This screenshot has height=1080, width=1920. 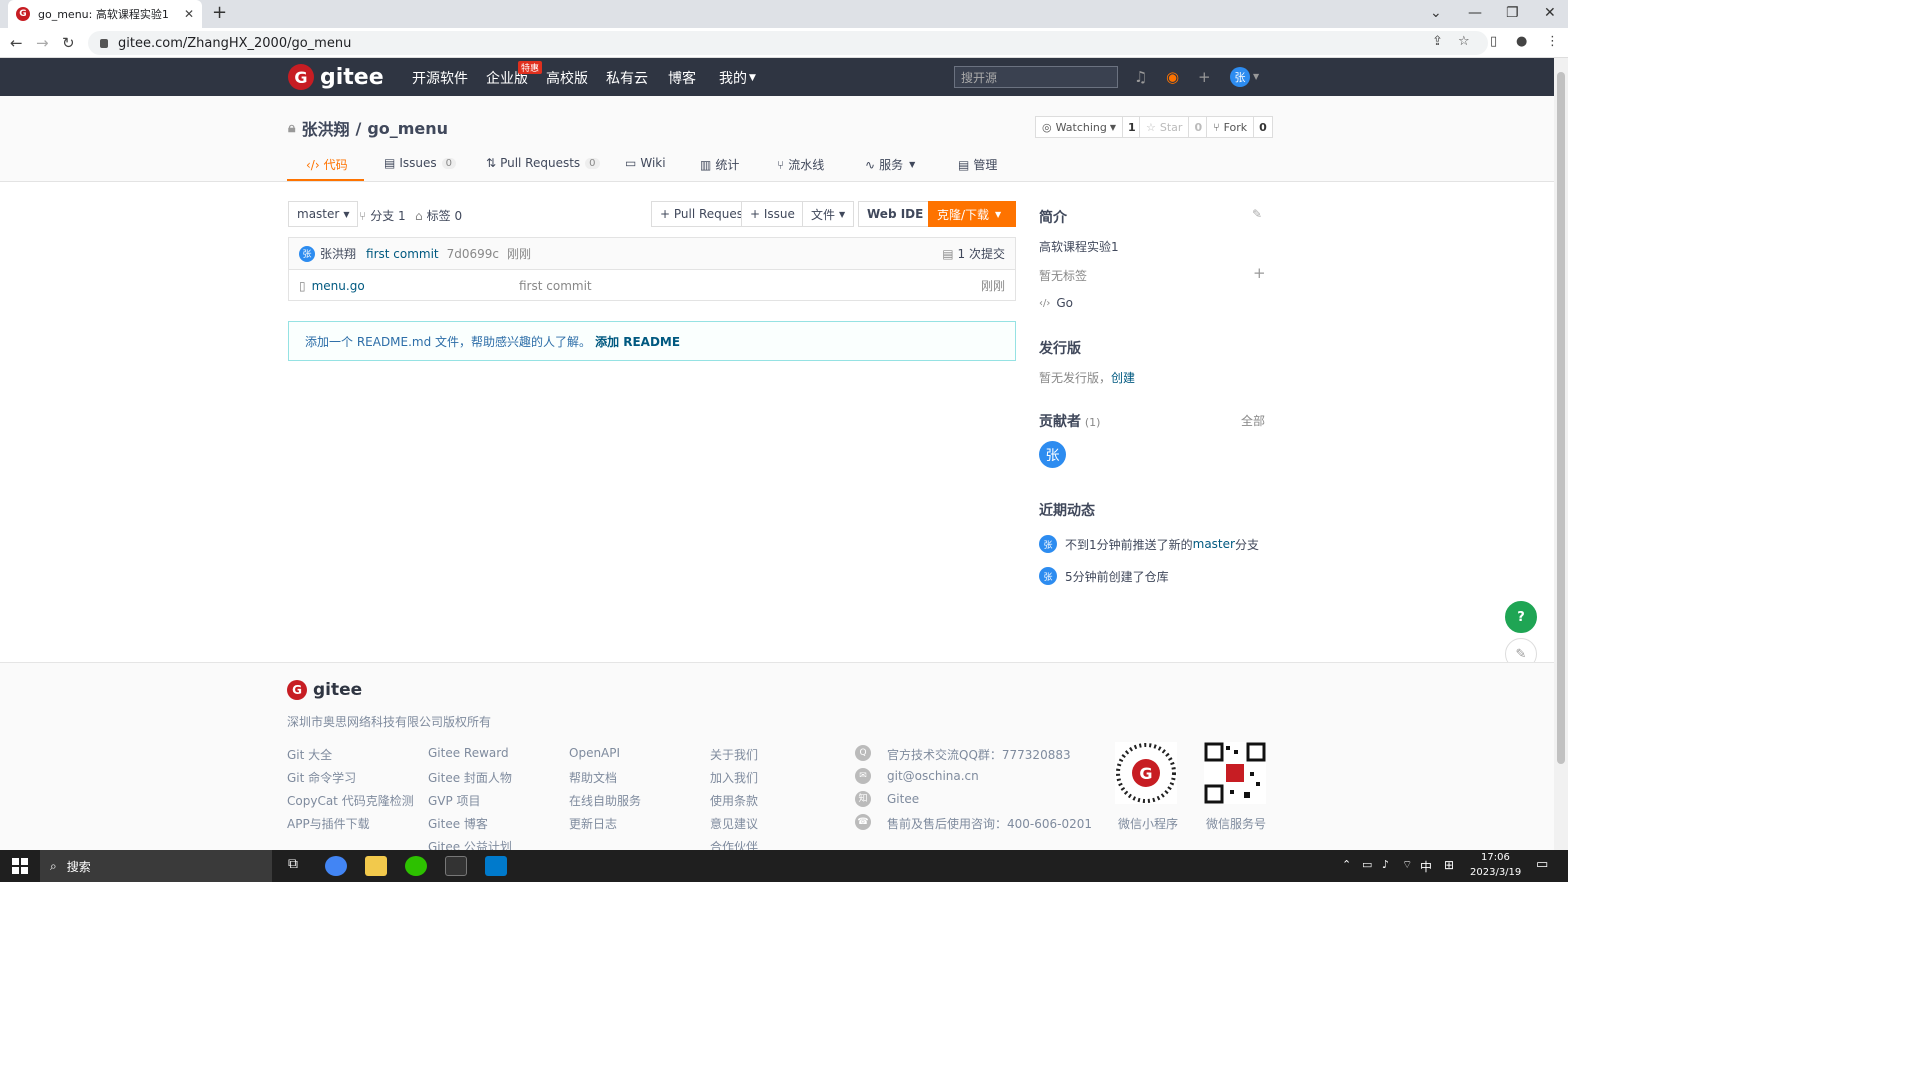 What do you see at coordinates (828, 214) in the screenshot?
I see `file-menu-button: 文件 ▼` at bounding box center [828, 214].